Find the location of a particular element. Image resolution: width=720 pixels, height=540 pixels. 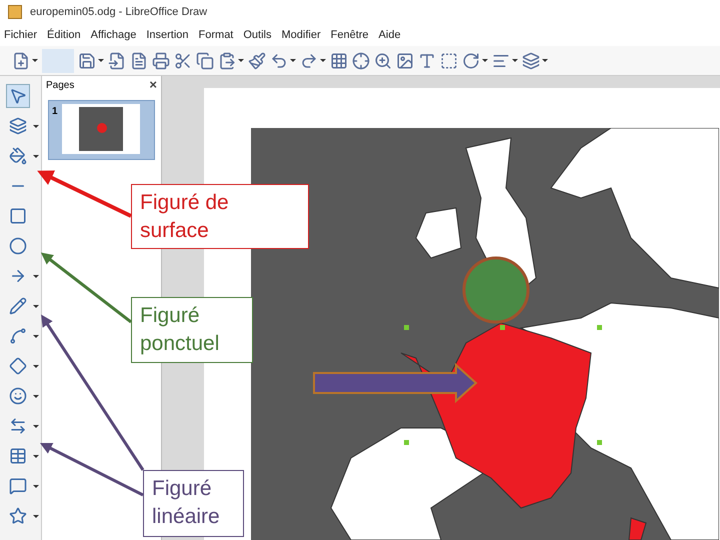

brush-icon is located at coordinates (257, 61).